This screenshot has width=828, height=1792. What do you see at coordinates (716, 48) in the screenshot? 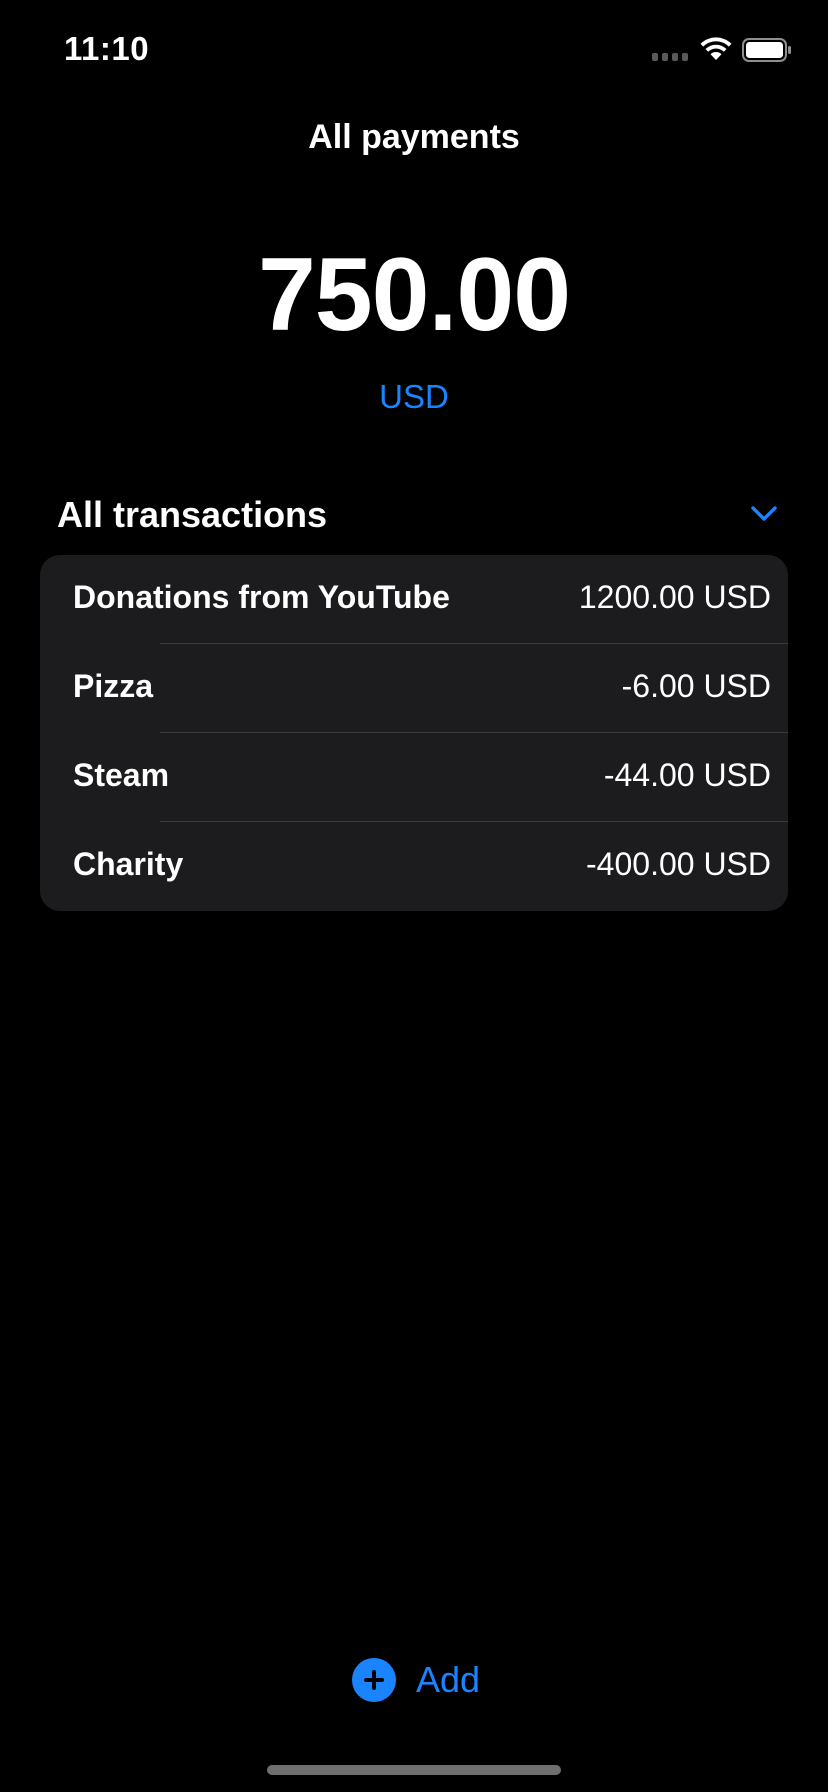
I see `wifi-icon` at bounding box center [716, 48].